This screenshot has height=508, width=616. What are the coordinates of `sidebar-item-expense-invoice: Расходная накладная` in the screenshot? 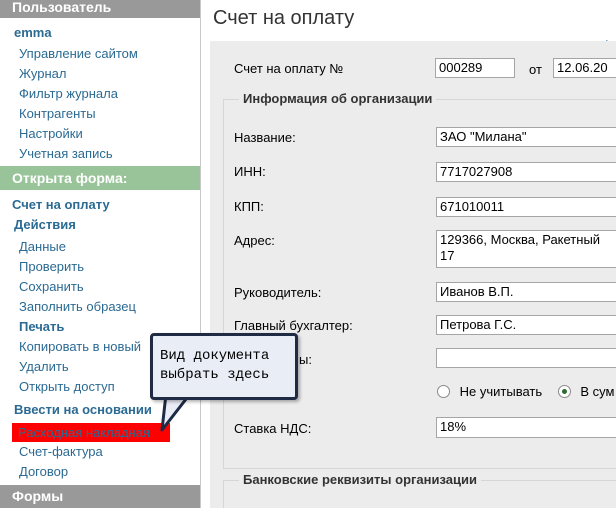 It's located at (84, 433).